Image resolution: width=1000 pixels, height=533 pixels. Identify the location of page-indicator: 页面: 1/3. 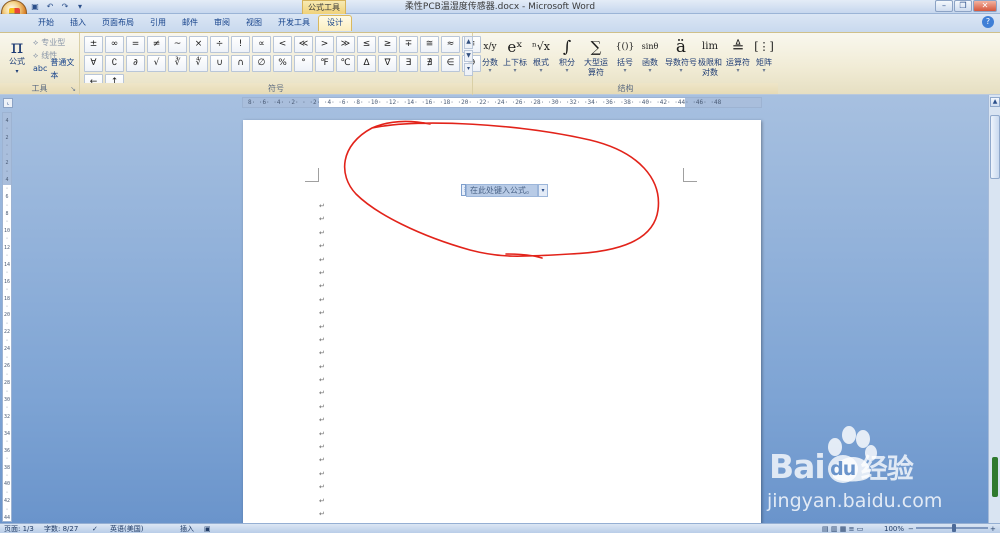
(19, 528).